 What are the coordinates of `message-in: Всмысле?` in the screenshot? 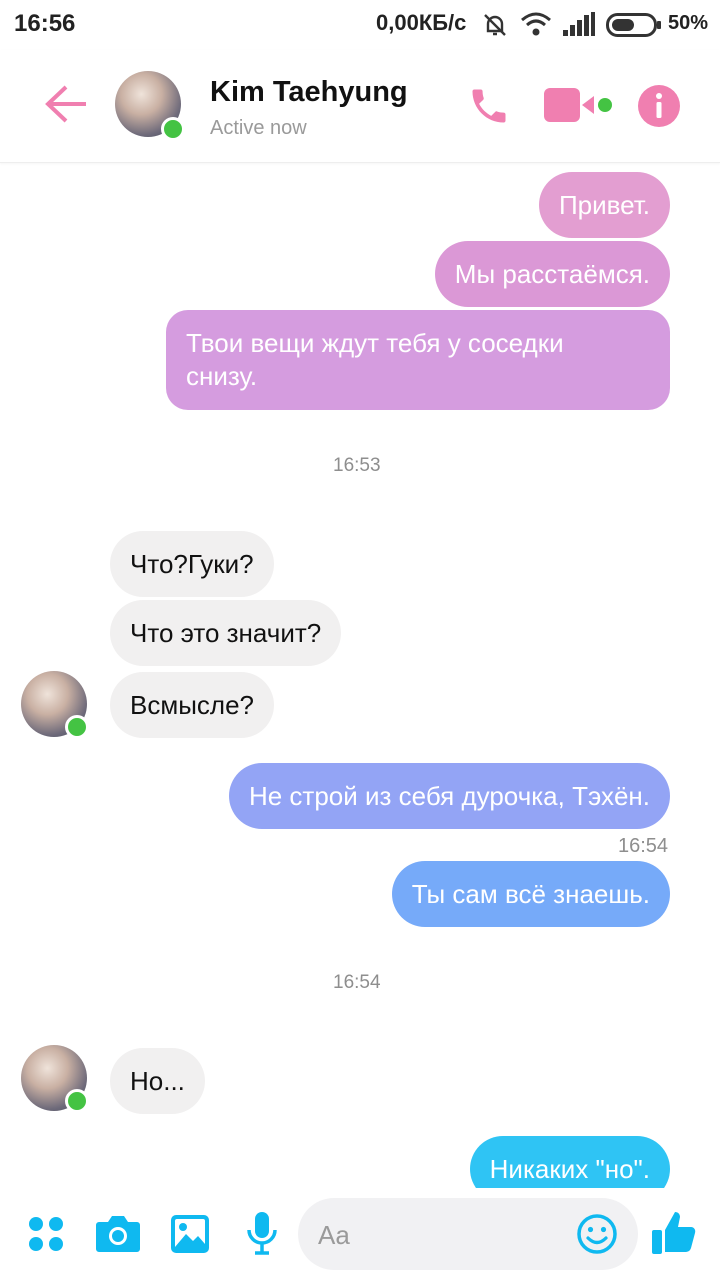 It's located at (192, 705).